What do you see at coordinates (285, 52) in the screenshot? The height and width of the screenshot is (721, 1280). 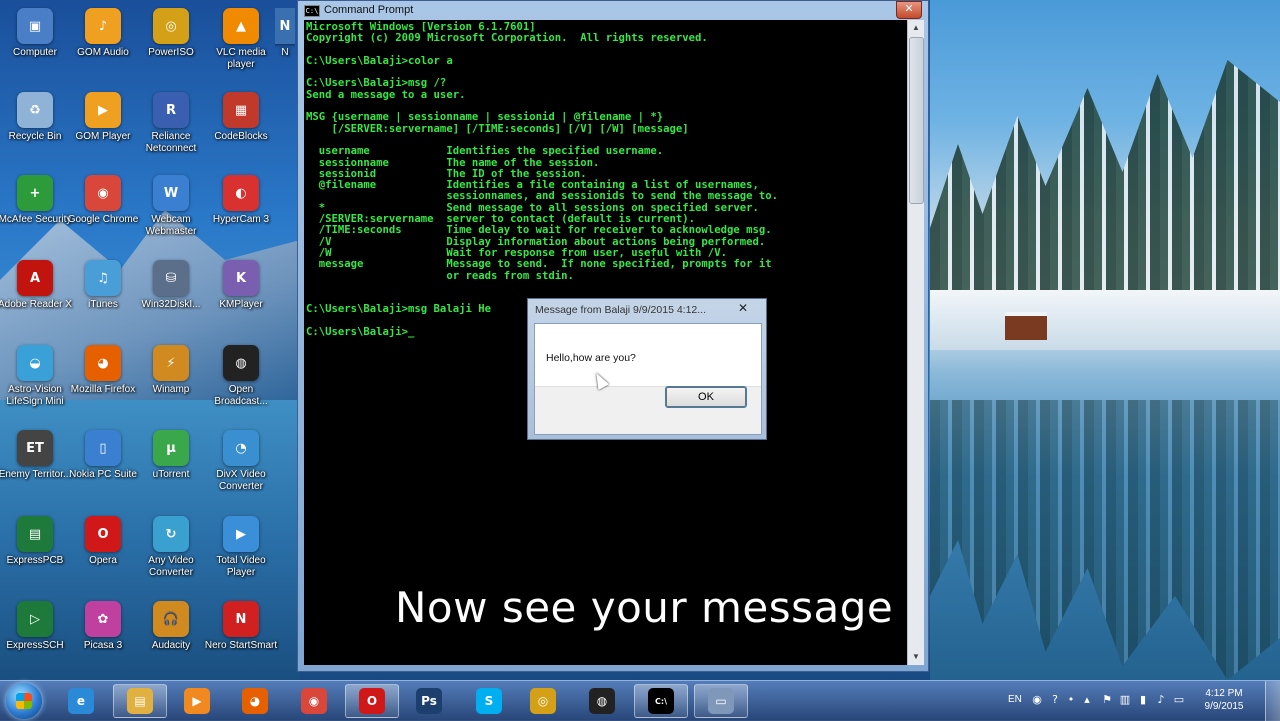 I see `desktop-shortcut-label: N` at bounding box center [285, 52].